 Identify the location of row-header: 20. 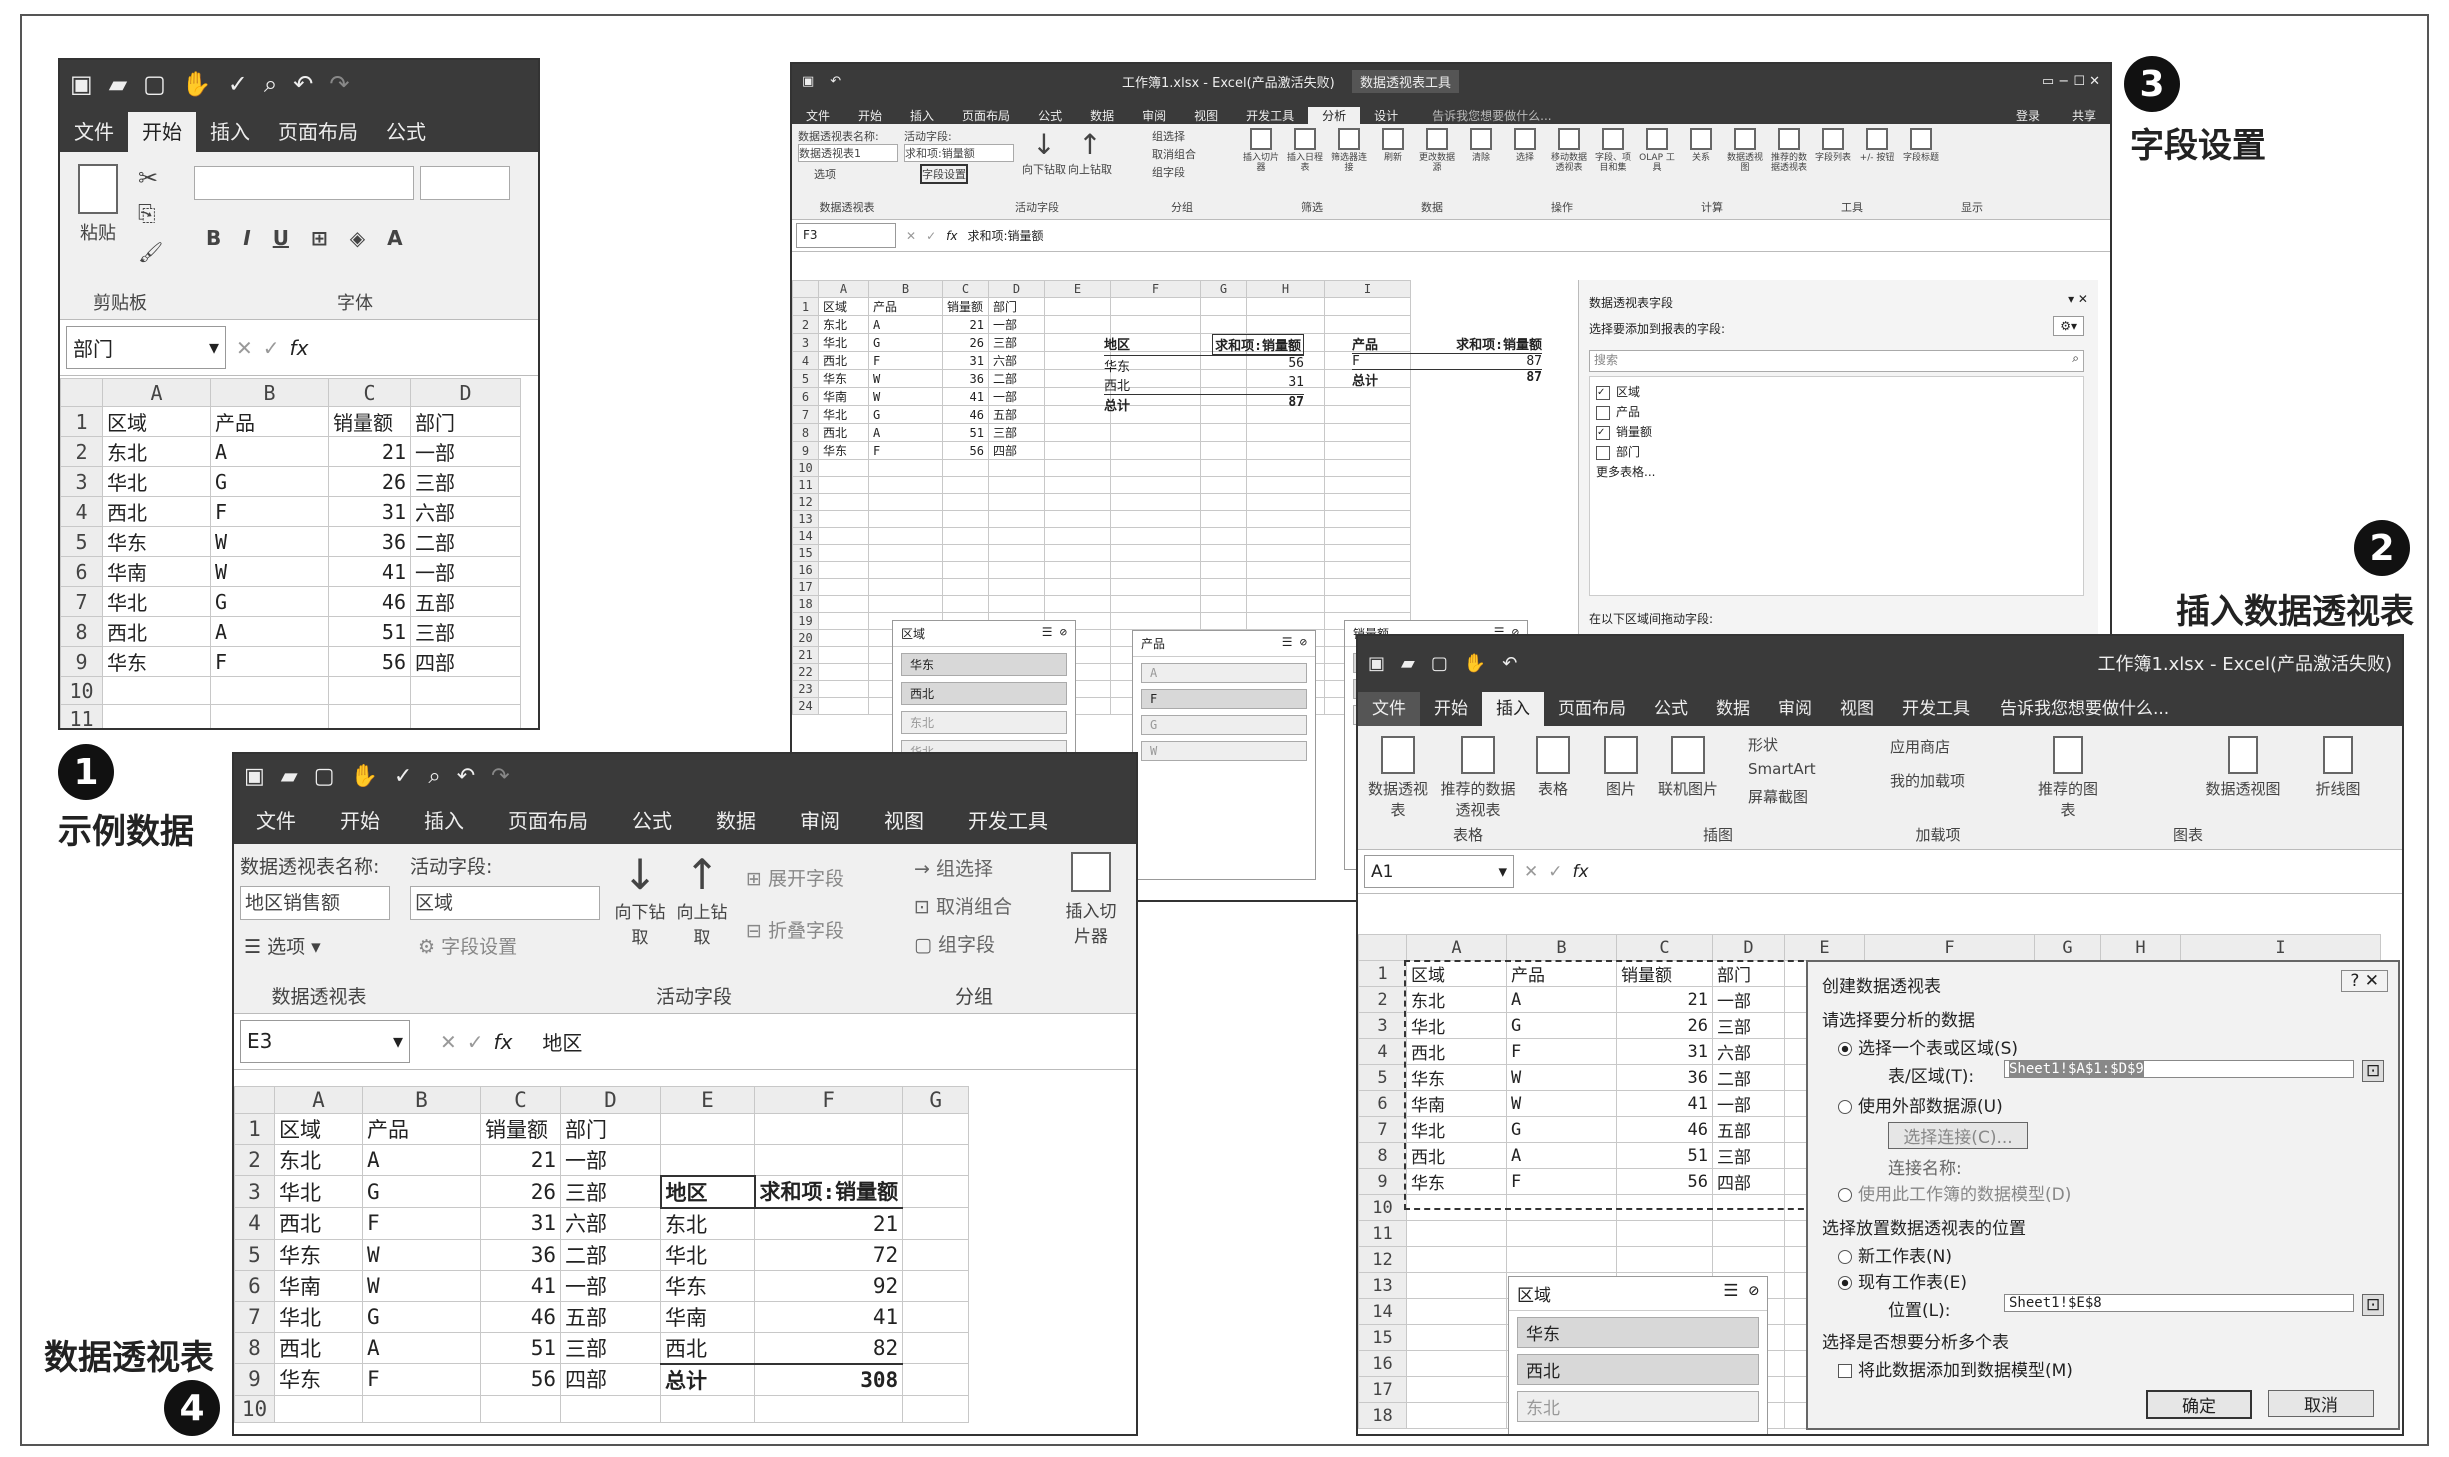
(805, 638).